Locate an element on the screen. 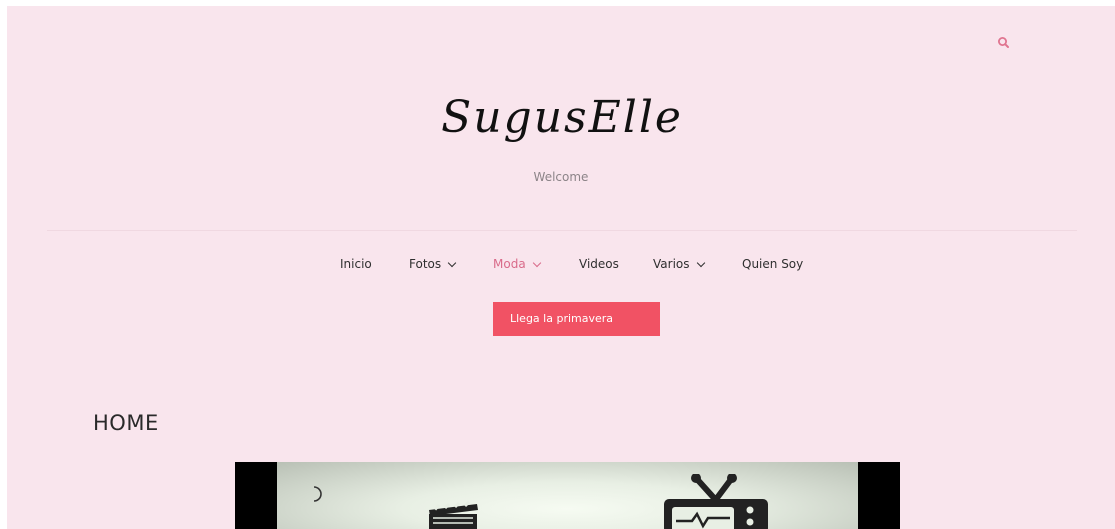 The image size is (1115, 529). video-thumbnail is located at coordinates (567, 495).